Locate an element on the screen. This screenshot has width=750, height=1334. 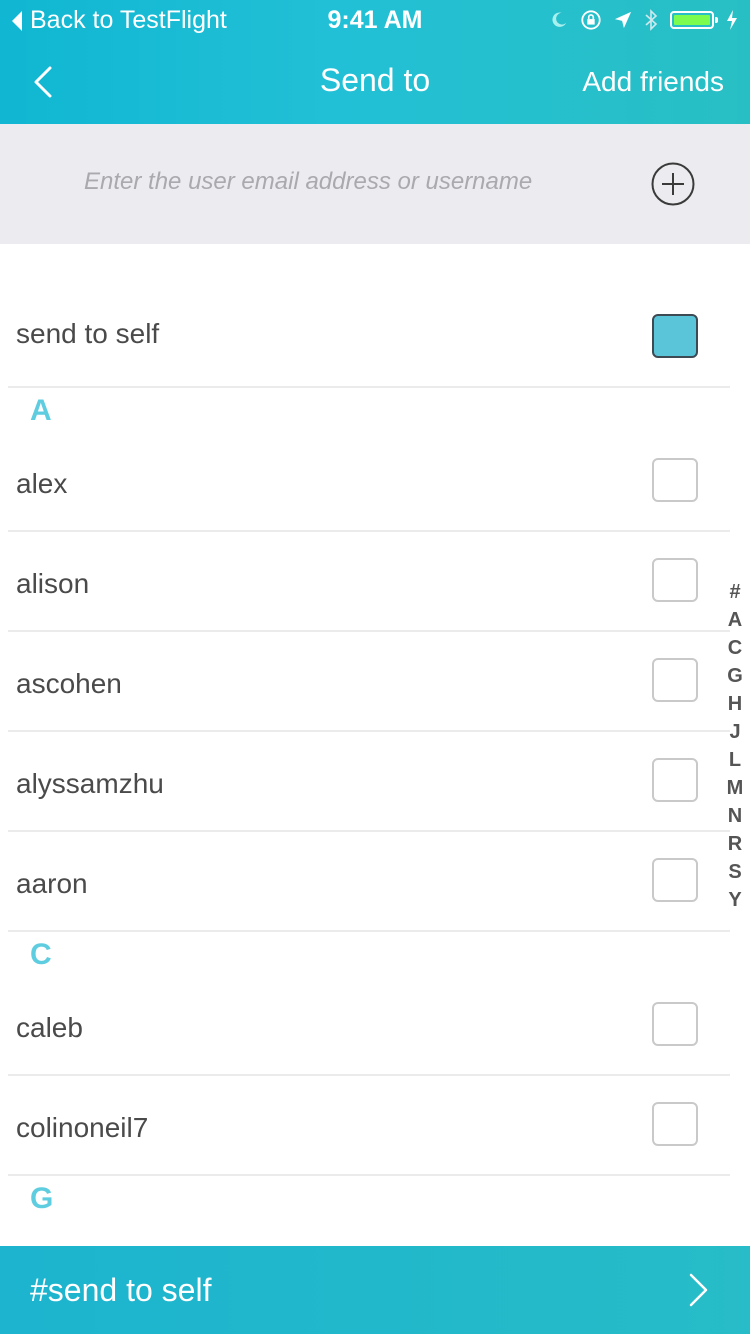
list-item: aaron is located at coordinates (369, 882).